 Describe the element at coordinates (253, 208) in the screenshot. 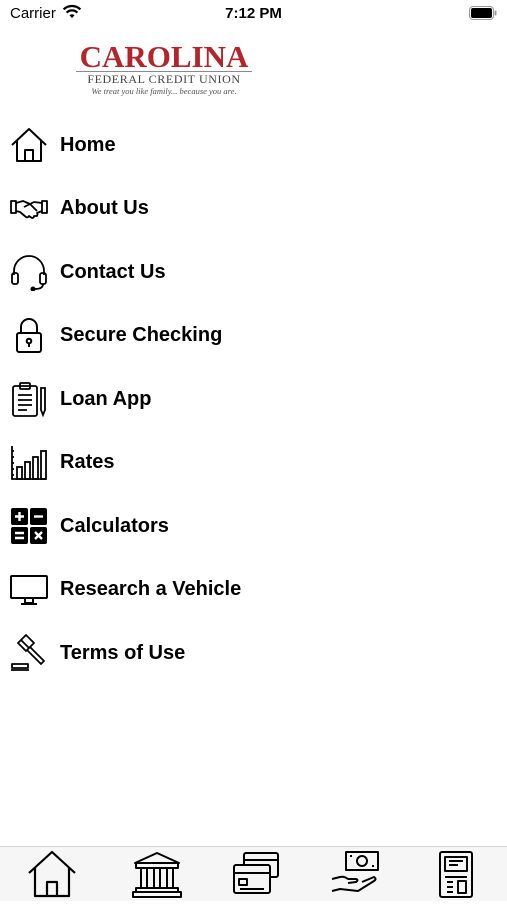

I see `menu-item-about-us: About Us` at that location.